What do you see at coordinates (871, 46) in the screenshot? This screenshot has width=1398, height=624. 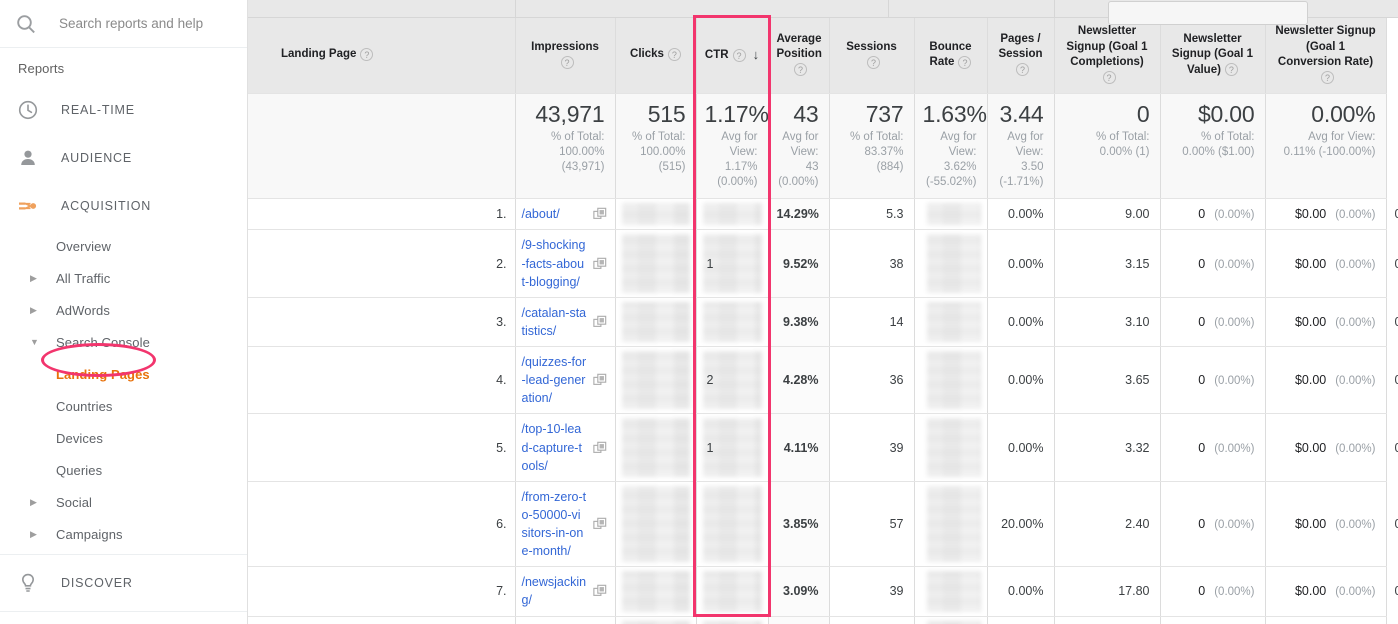 I see `col-label: Sessions` at bounding box center [871, 46].